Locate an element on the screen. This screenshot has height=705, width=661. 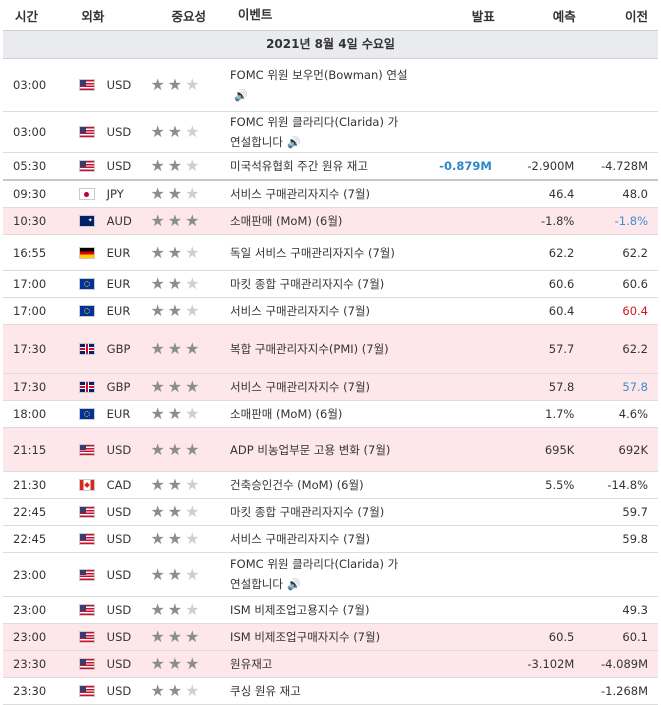
event-title: 복합 구매관리자지수(PMI) (7월) is located at coordinates (319, 349).